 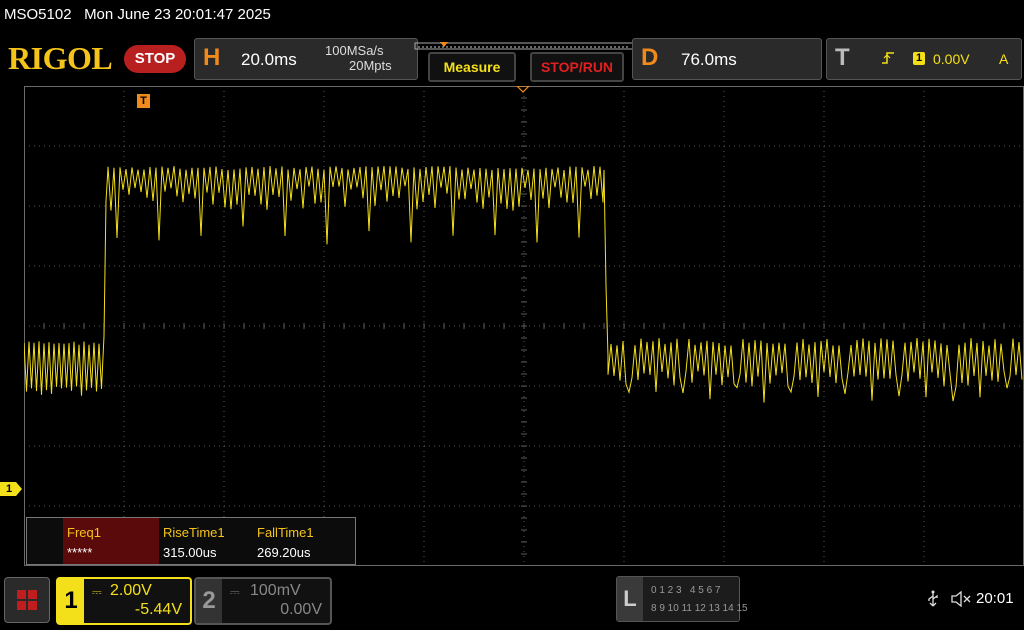 What do you see at coordinates (263, 601) in the screenshot?
I see `channel2-box: 2 ⎓ 100mV 0.00V` at bounding box center [263, 601].